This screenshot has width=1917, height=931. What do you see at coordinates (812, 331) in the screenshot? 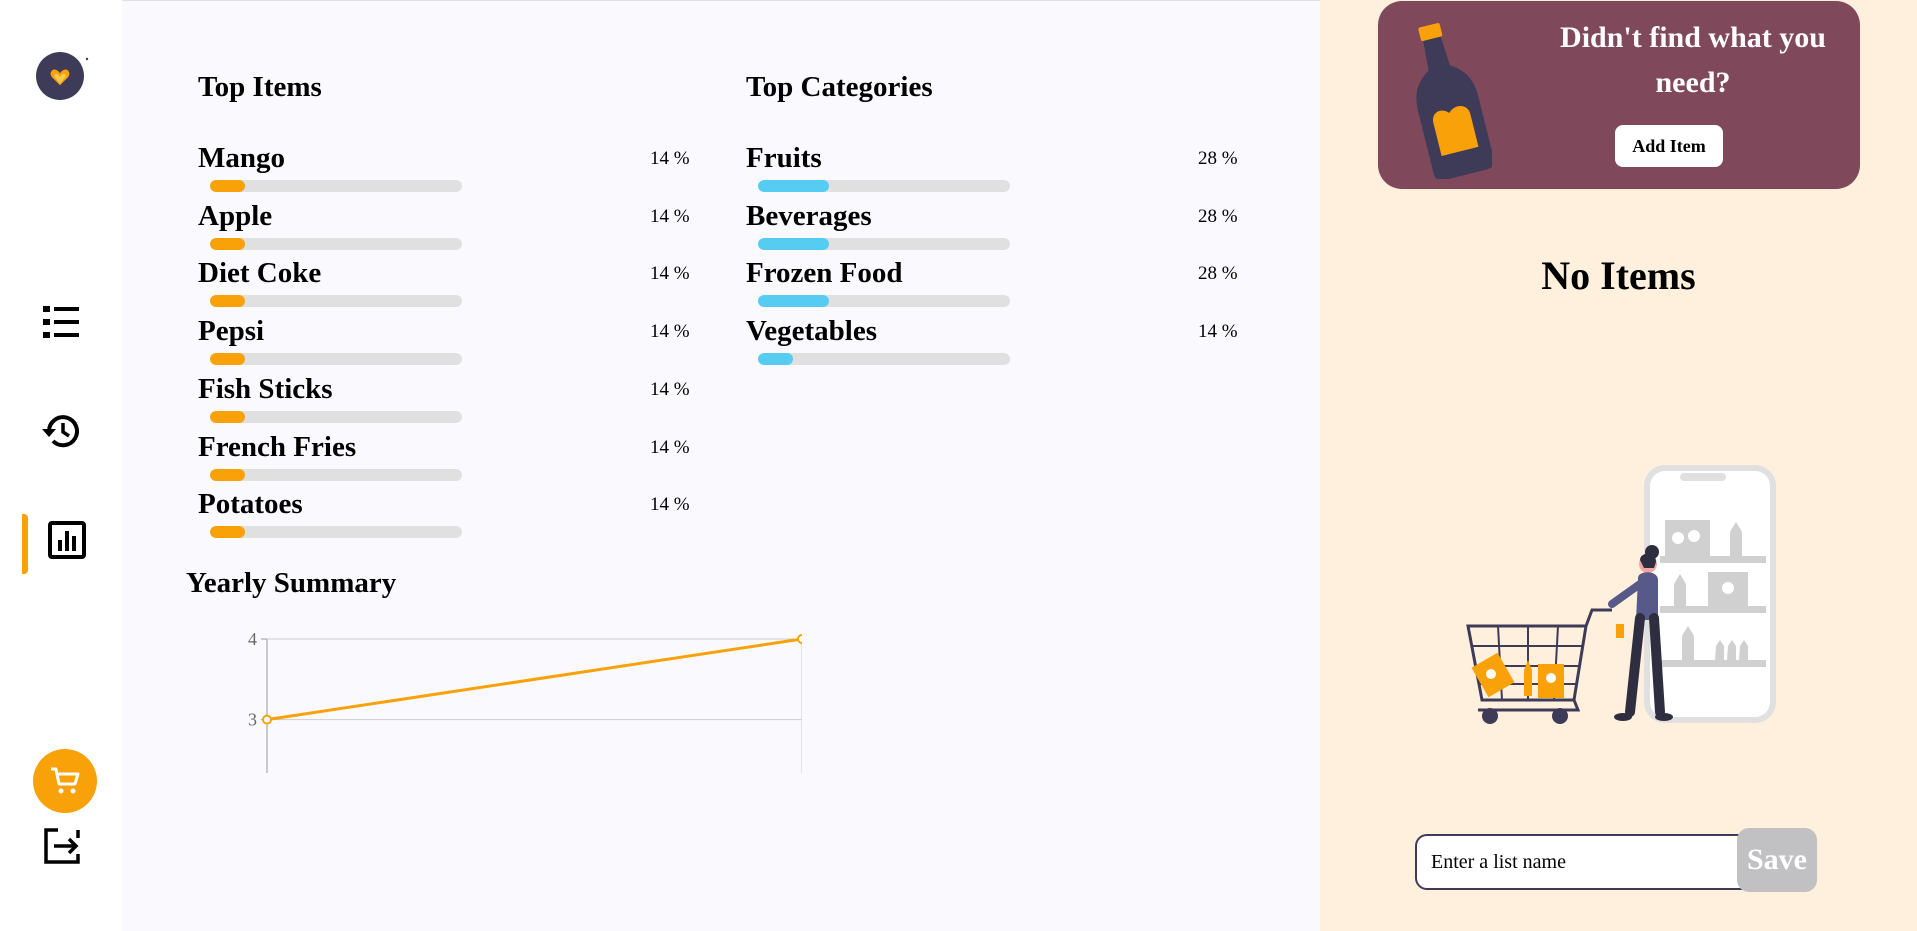
I see `stat-name: Vegetables` at bounding box center [812, 331].